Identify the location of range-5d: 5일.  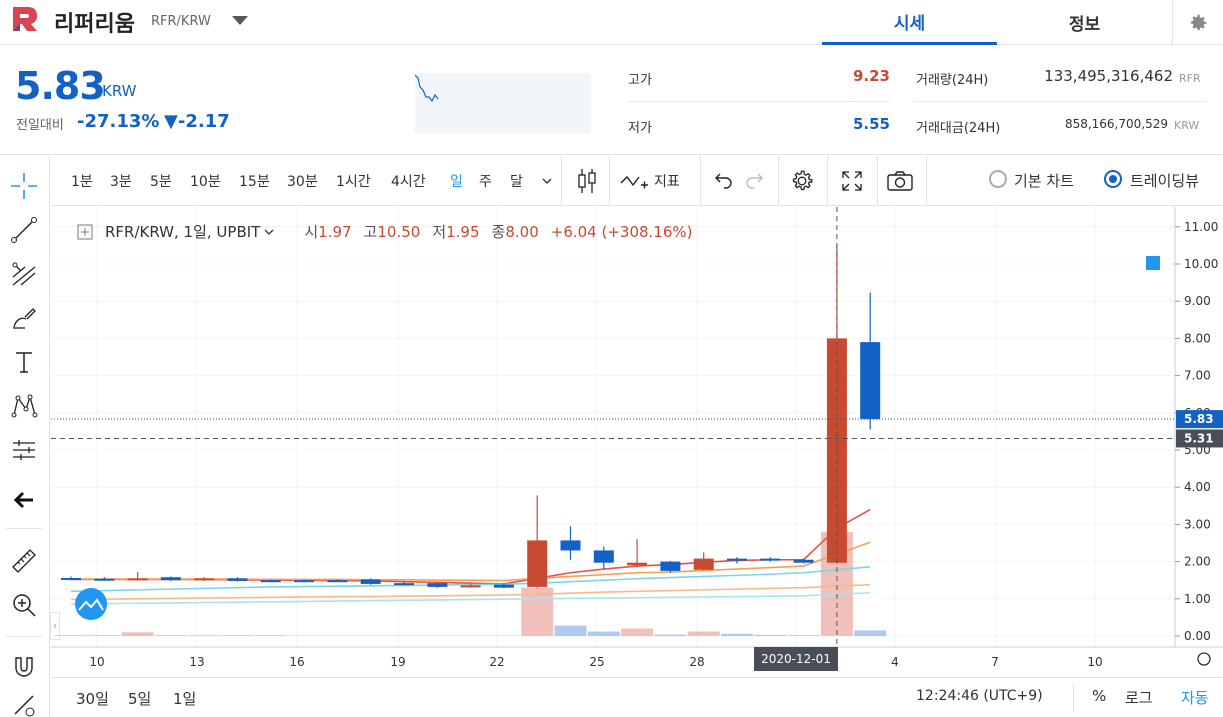
(139, 698).